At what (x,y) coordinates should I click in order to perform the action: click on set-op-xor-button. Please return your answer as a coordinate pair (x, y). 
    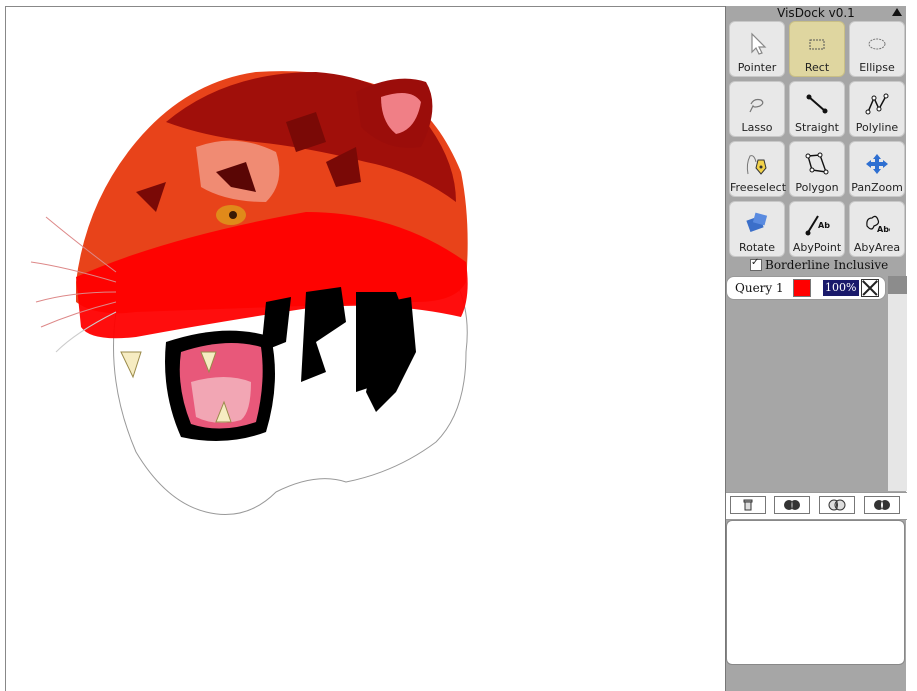
    Looking at the image, I should click on (882, 505).